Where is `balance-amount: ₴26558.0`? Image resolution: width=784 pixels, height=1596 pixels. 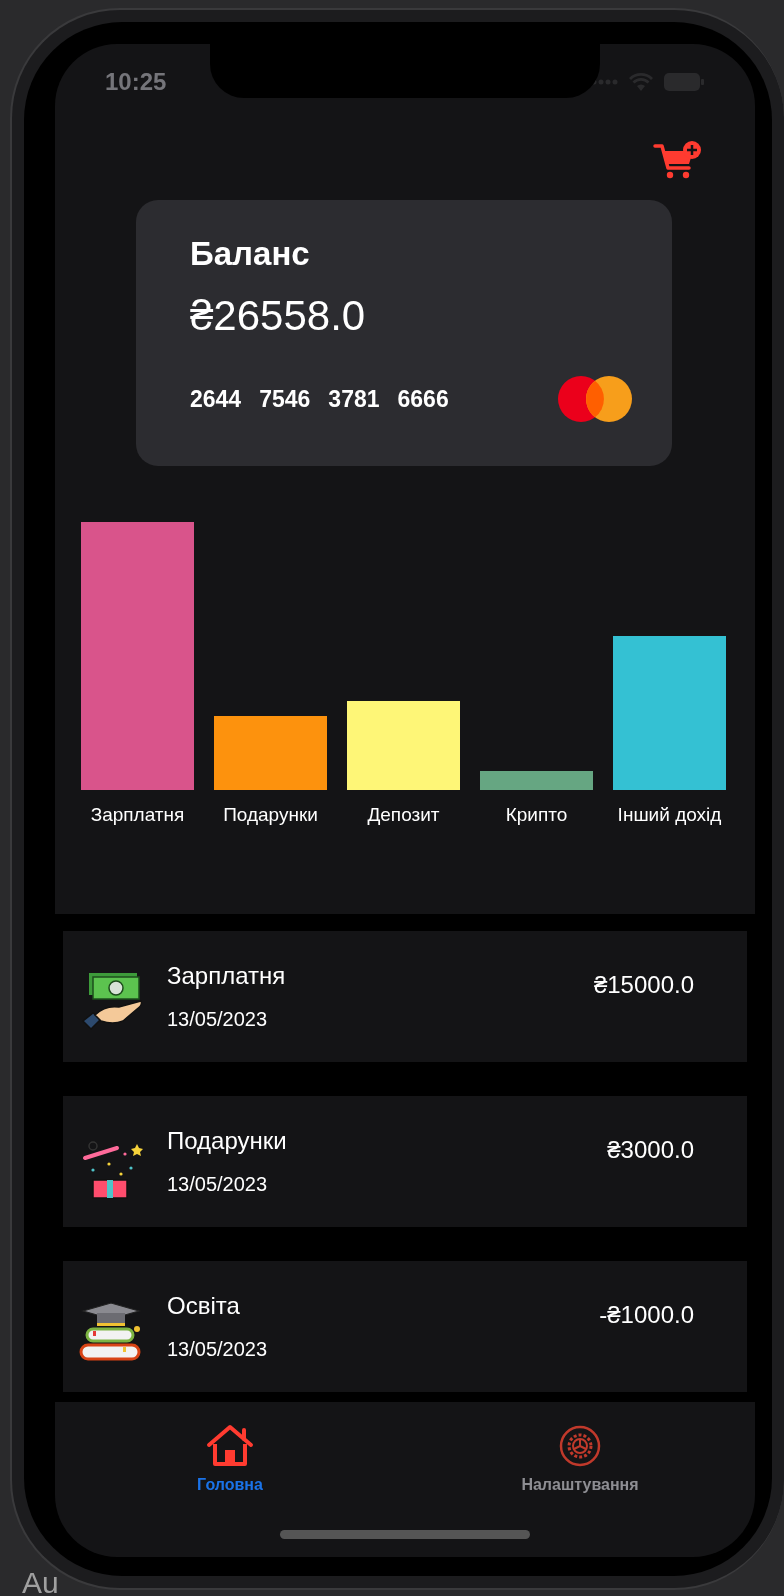
balance-amount: ₴26558.0 is located at coordinates (278, 316).